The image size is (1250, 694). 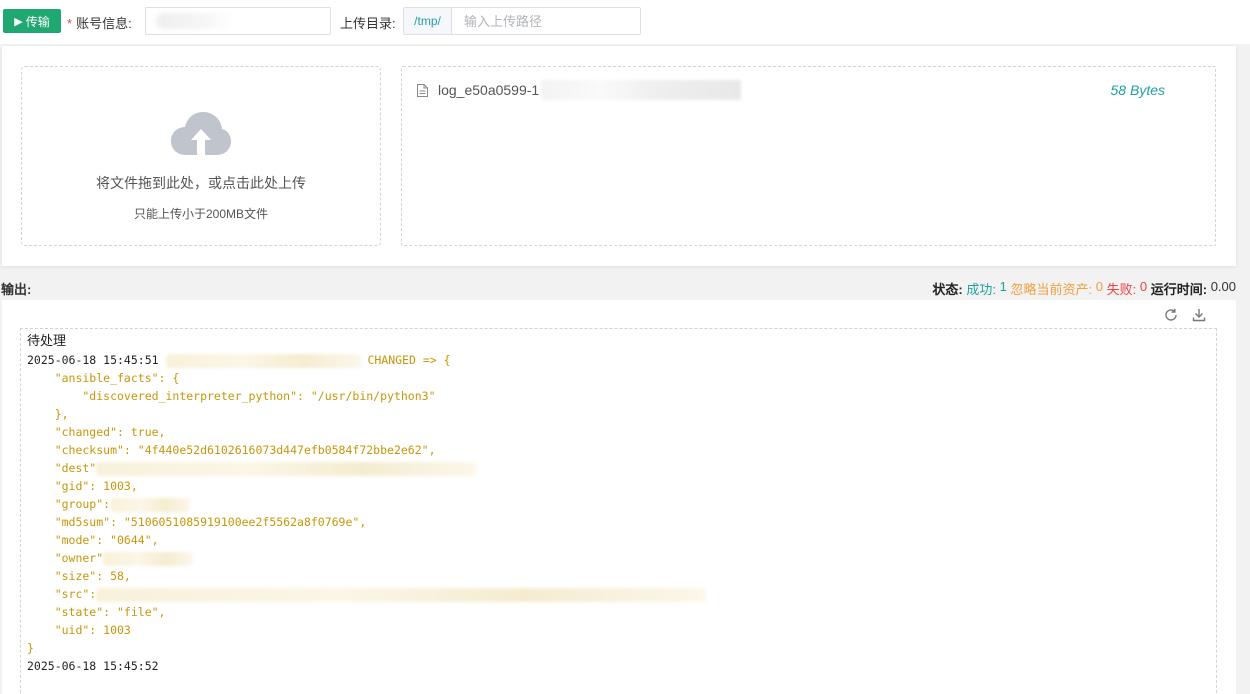 I want to click on download-icon, so click(x=1199, y=315).